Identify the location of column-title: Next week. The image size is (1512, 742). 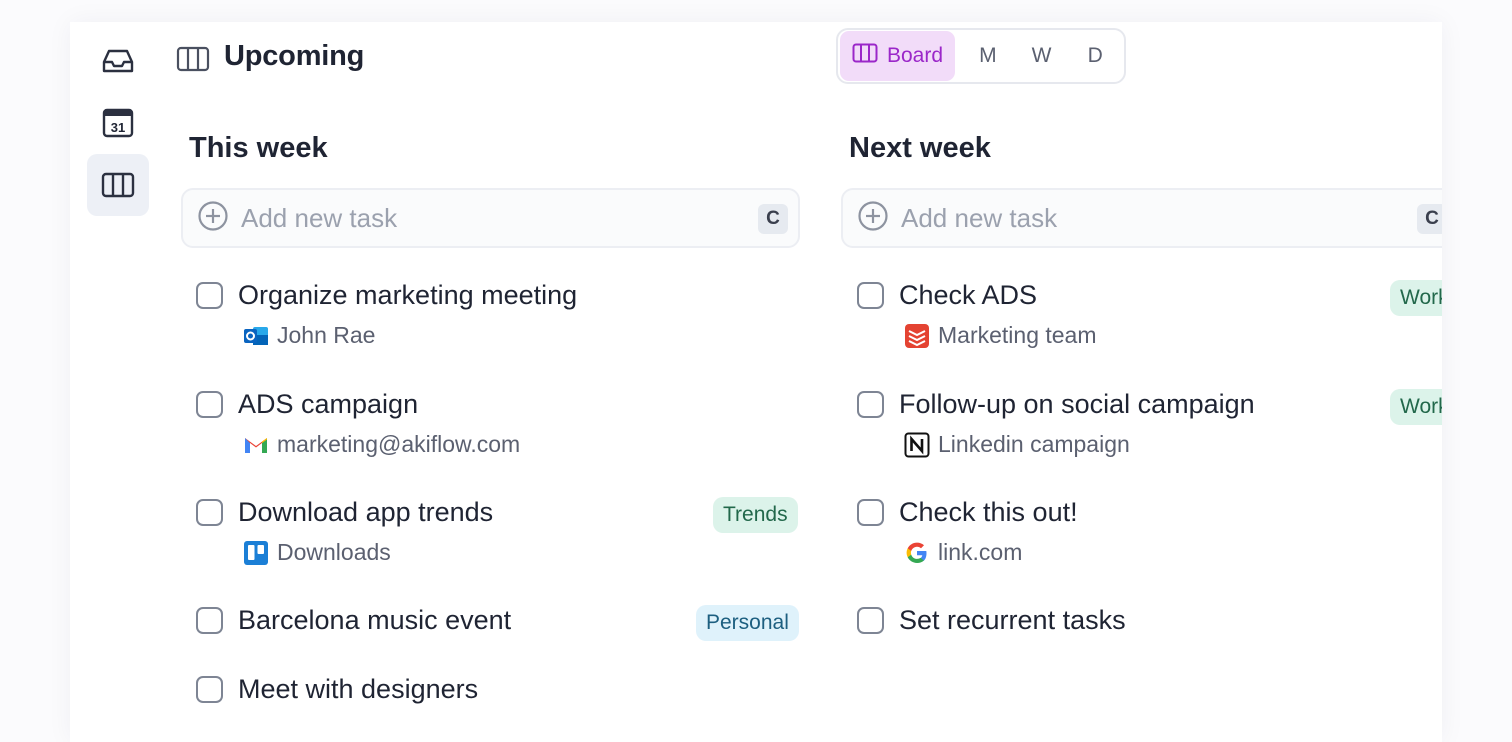
(920, 148).